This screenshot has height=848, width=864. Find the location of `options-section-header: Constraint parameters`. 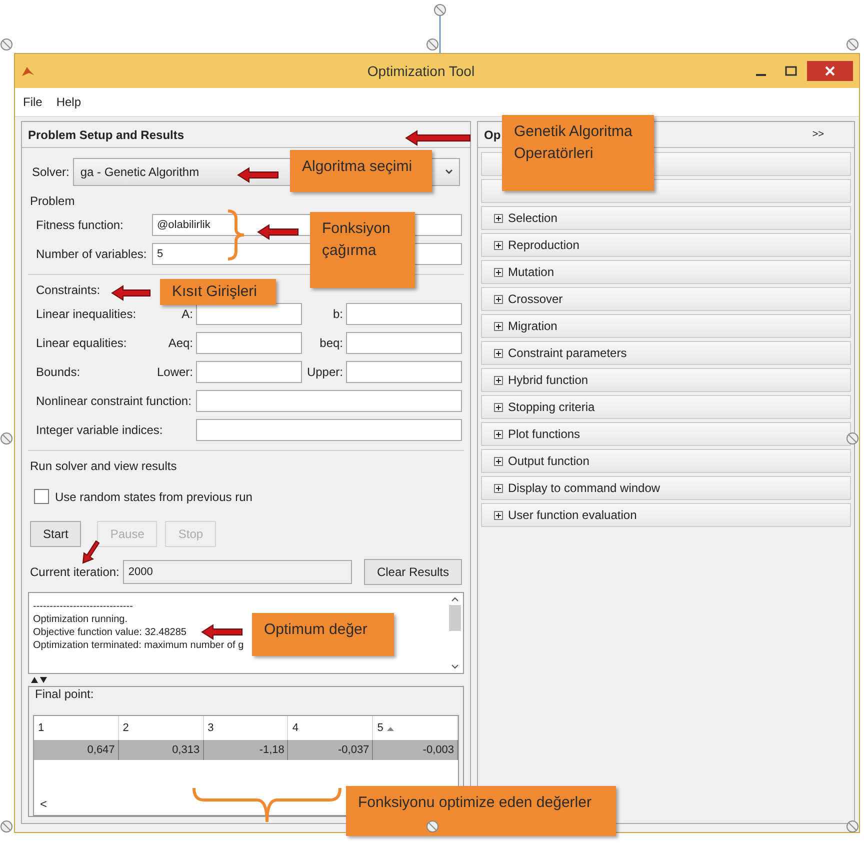

options-section-header: Constraint parameters is located at coordinates (666, 353).